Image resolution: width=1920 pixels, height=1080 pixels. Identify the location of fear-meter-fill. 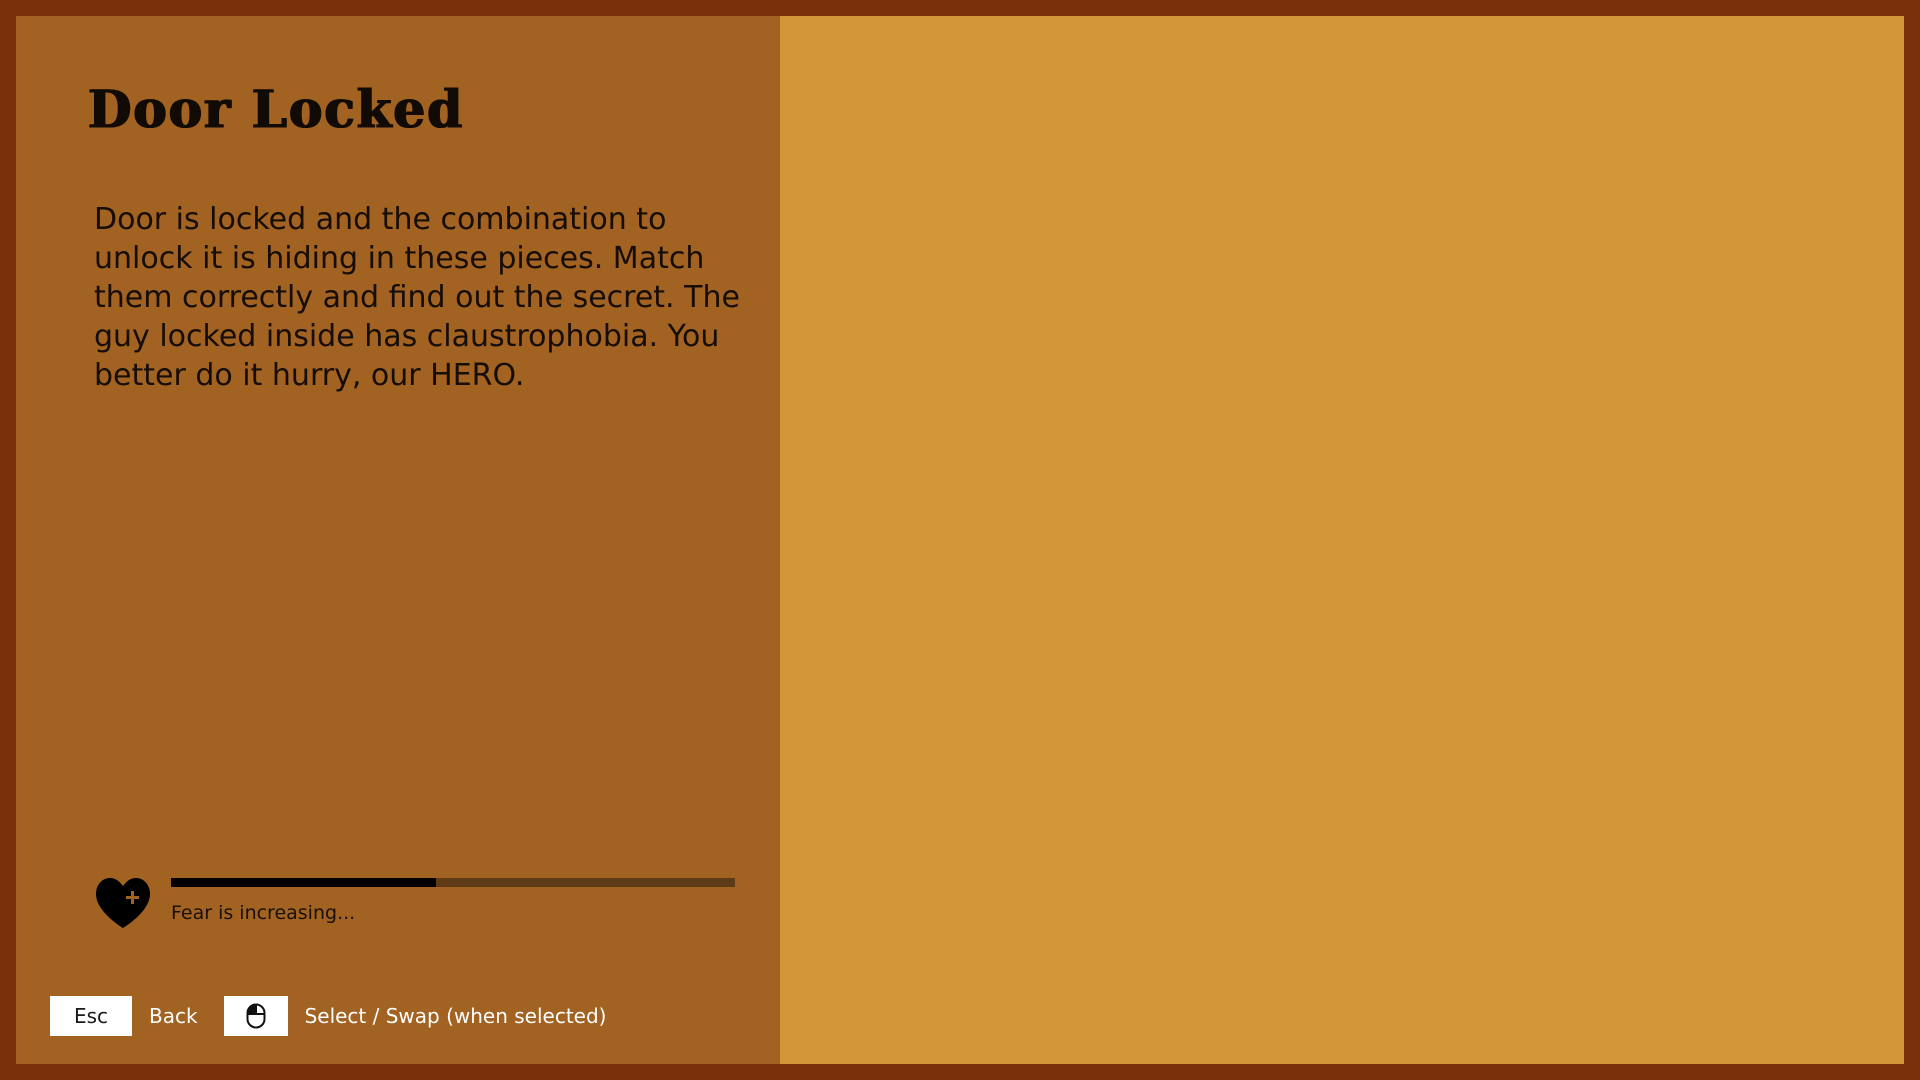
(304, 882).